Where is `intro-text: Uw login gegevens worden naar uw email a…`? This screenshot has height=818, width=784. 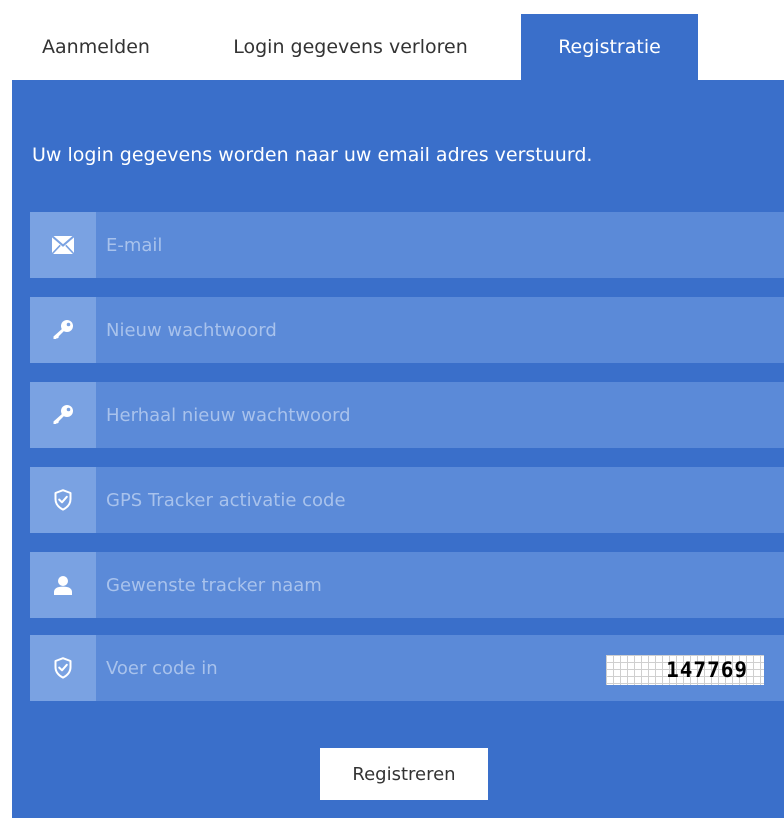
intro-text: Uw login gegevens worden naar uw email a… is located at coordinates (312, 155).